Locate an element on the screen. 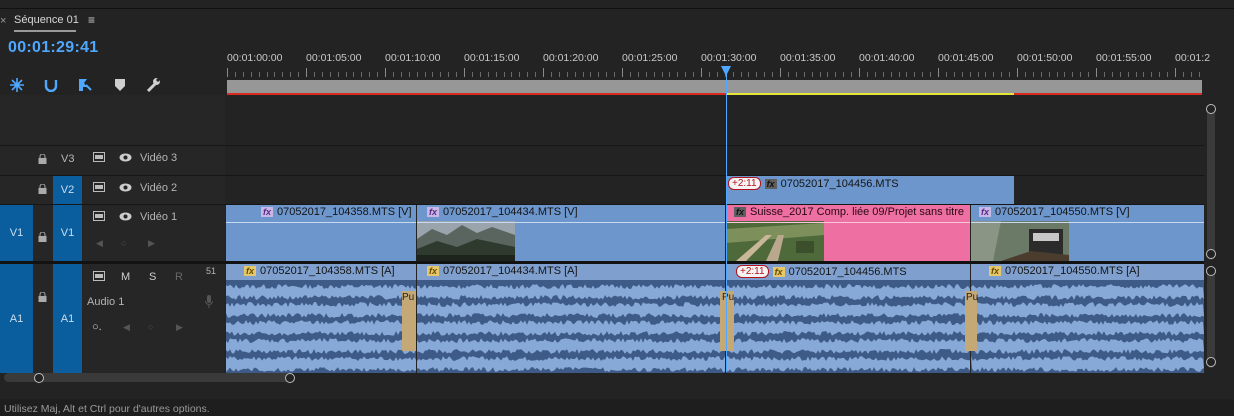 The height and width of the screenshot is (416, 1234). playhead-handle is located at coordinates (726, 71).